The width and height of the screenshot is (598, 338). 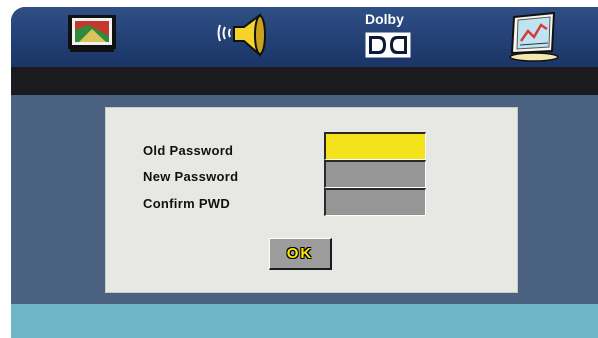 I want to click on picture-settings-icon, so click(x=92, y=33).